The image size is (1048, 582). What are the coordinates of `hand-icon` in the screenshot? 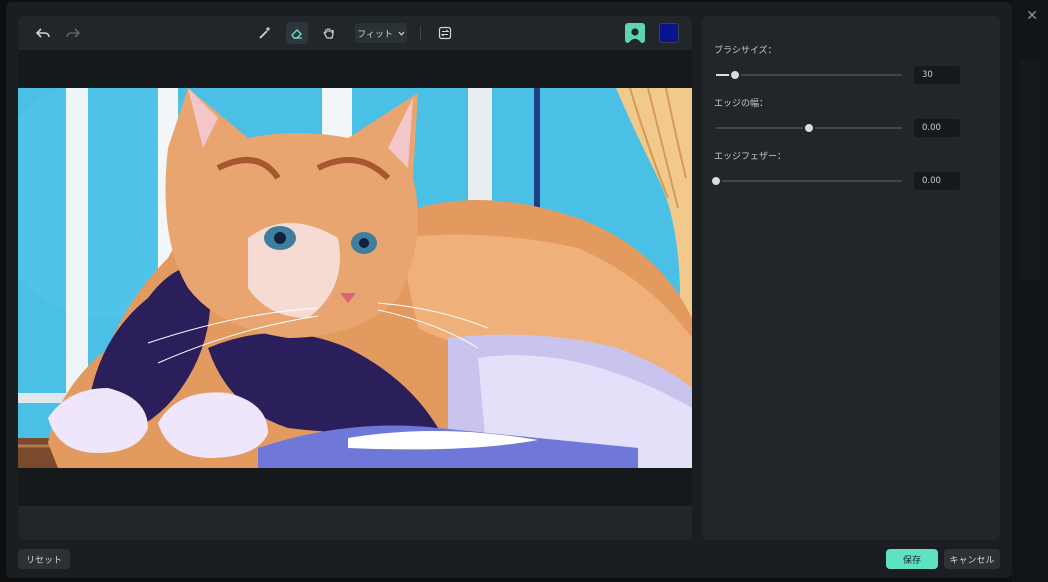 It's located at (329, 33).